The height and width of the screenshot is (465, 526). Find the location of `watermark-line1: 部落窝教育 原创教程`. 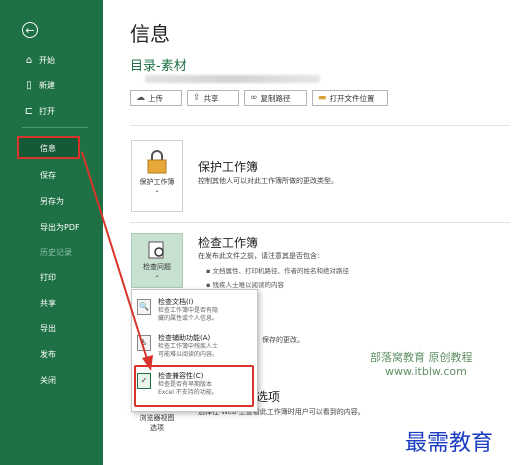

watermark-line1: 部落窝教育 原创教程 is located at coordinates (421, 357).